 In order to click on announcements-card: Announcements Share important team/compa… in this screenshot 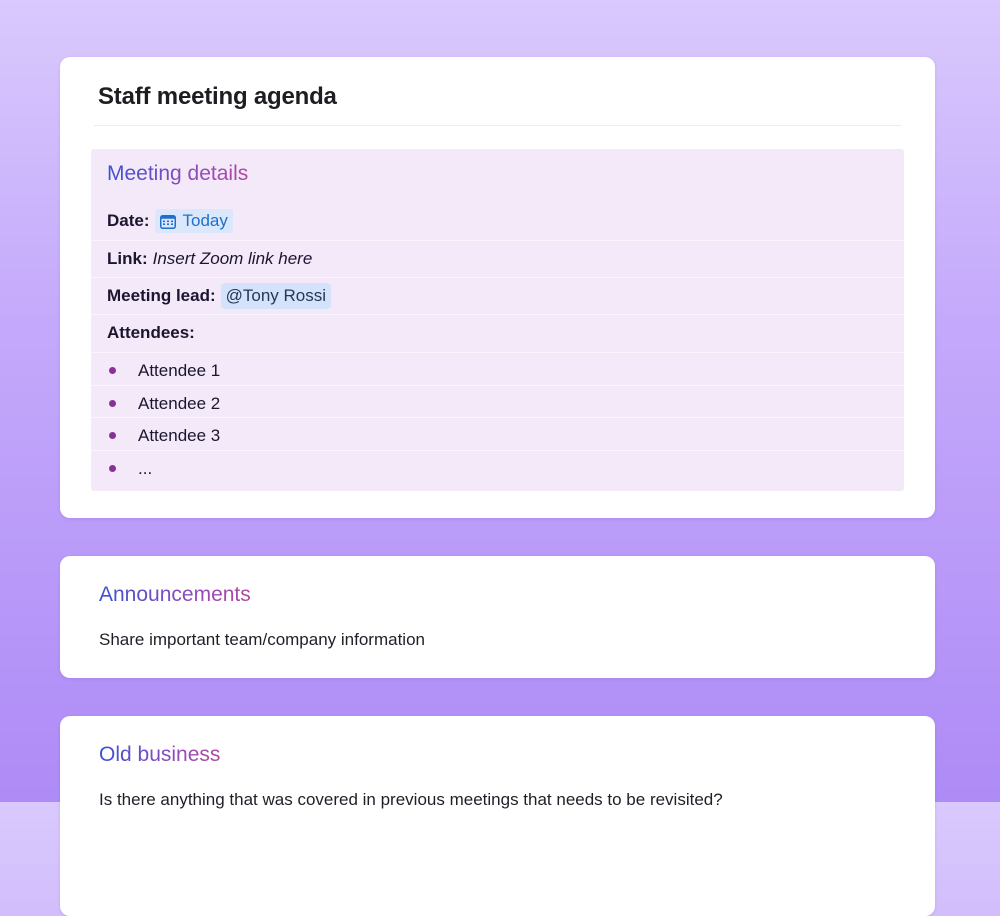, I will do `click(497, 617)`.